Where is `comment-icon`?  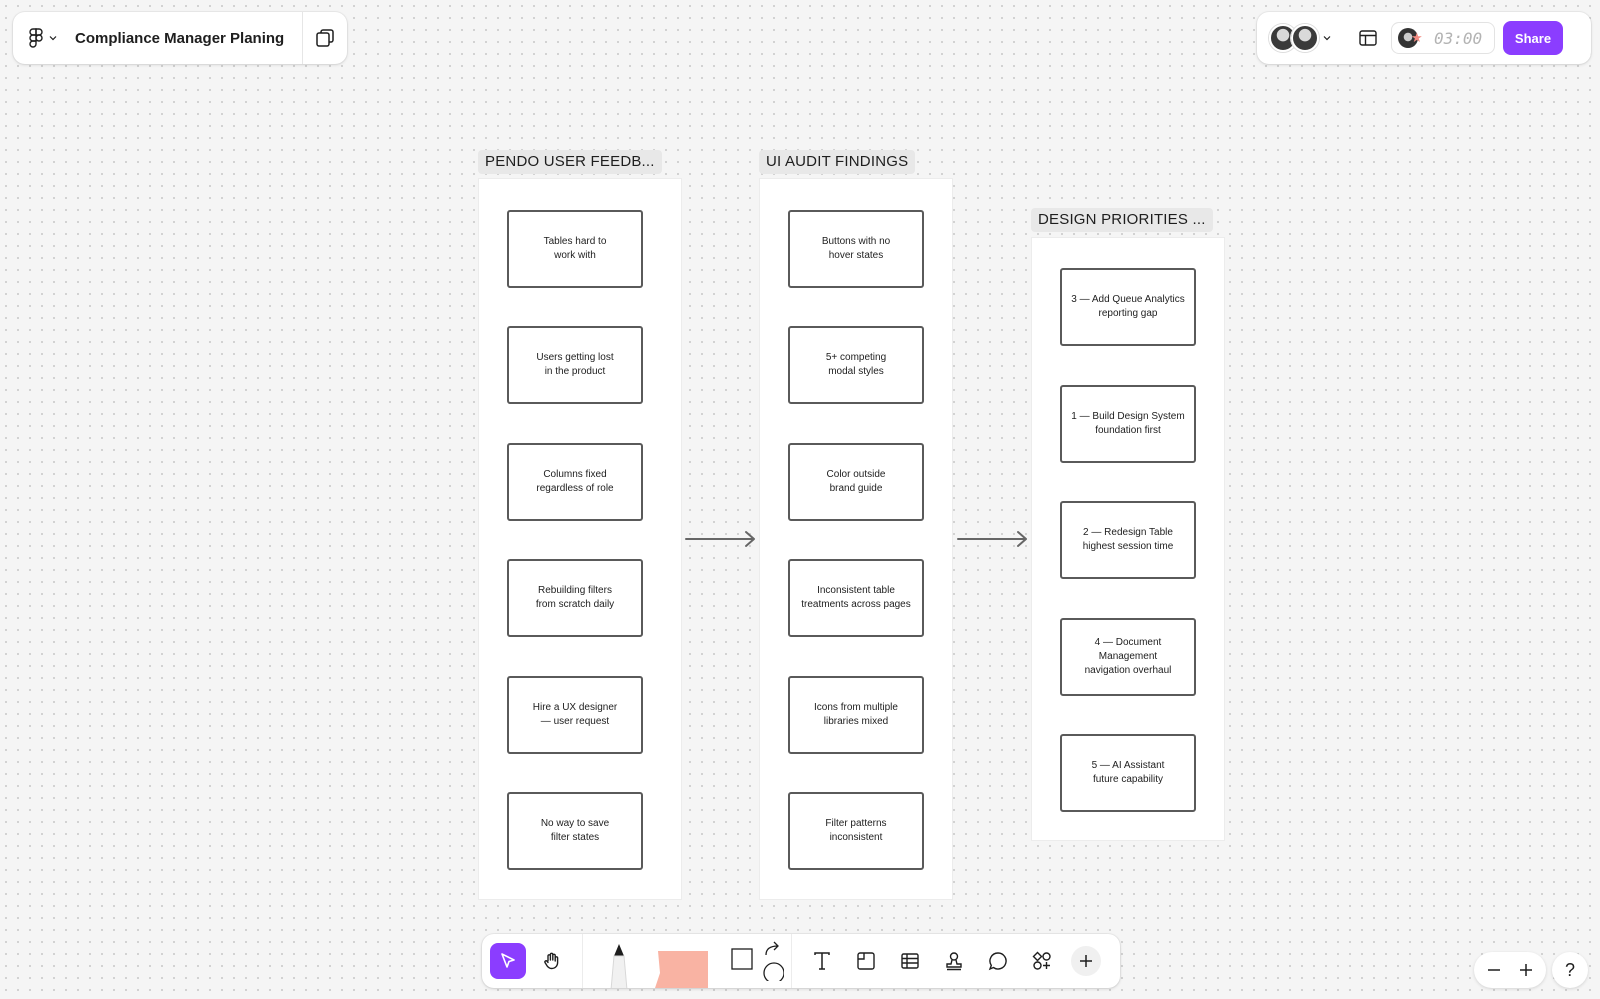 comment-icon is located at coordinates (997, 961).